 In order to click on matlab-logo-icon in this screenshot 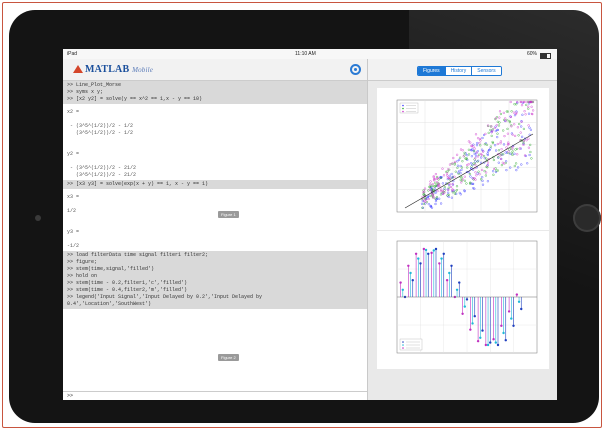, I will do `click(78, 69)`.